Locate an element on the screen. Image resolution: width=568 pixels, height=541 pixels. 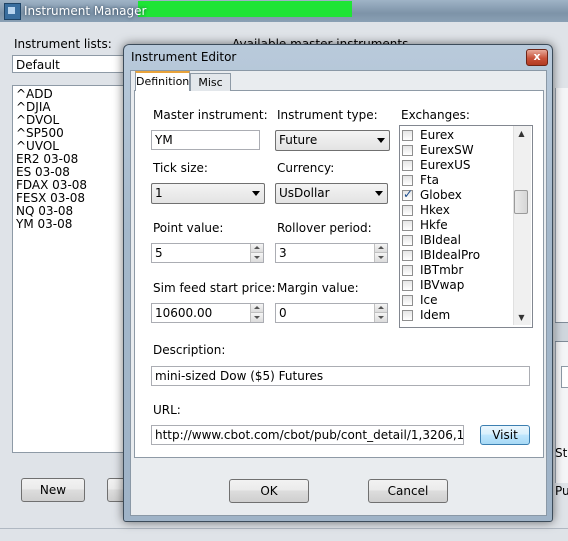
exchange-item: Idem is located at coordinates (458, 315).